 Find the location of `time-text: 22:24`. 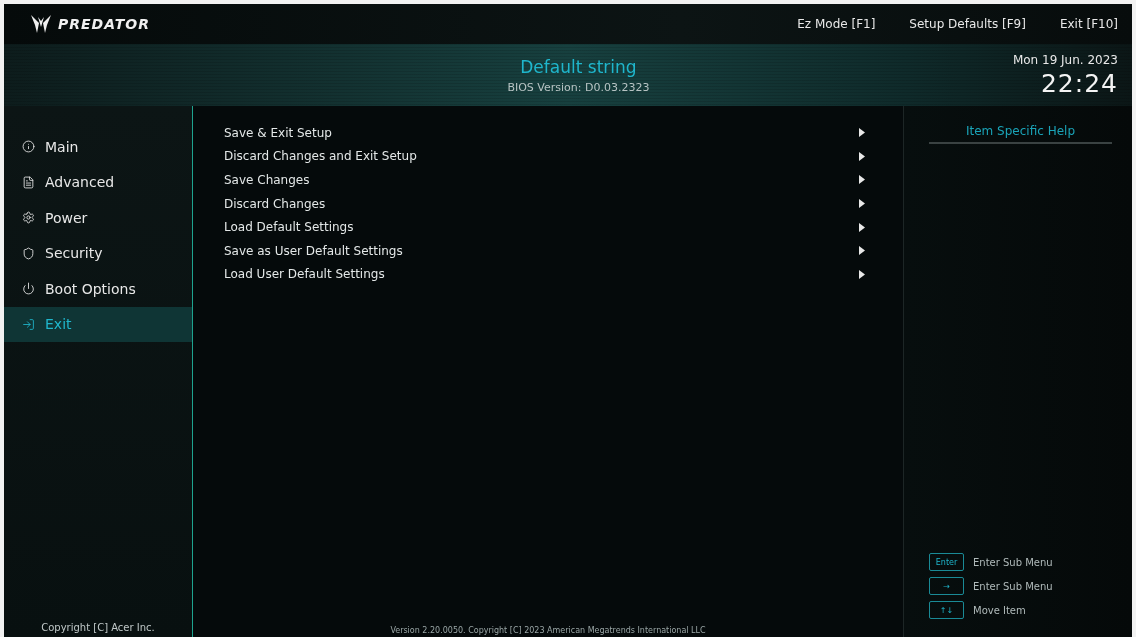

time-text: 22:24 is located at coordinates (1079, 83).